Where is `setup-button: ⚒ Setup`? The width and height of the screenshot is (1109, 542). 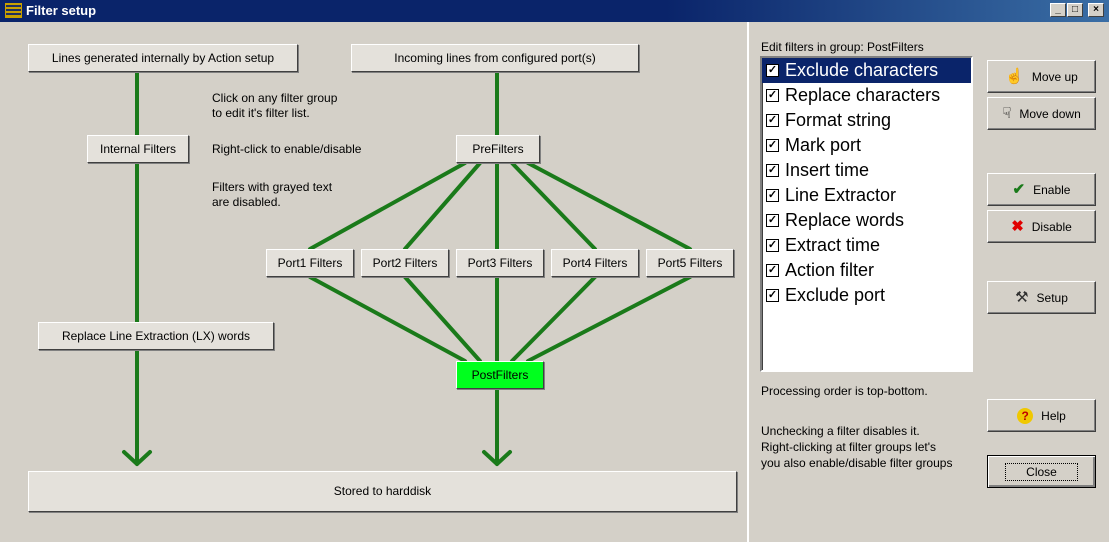 setup-button: ⚒ Setup is located at coordinates (1041, 297).